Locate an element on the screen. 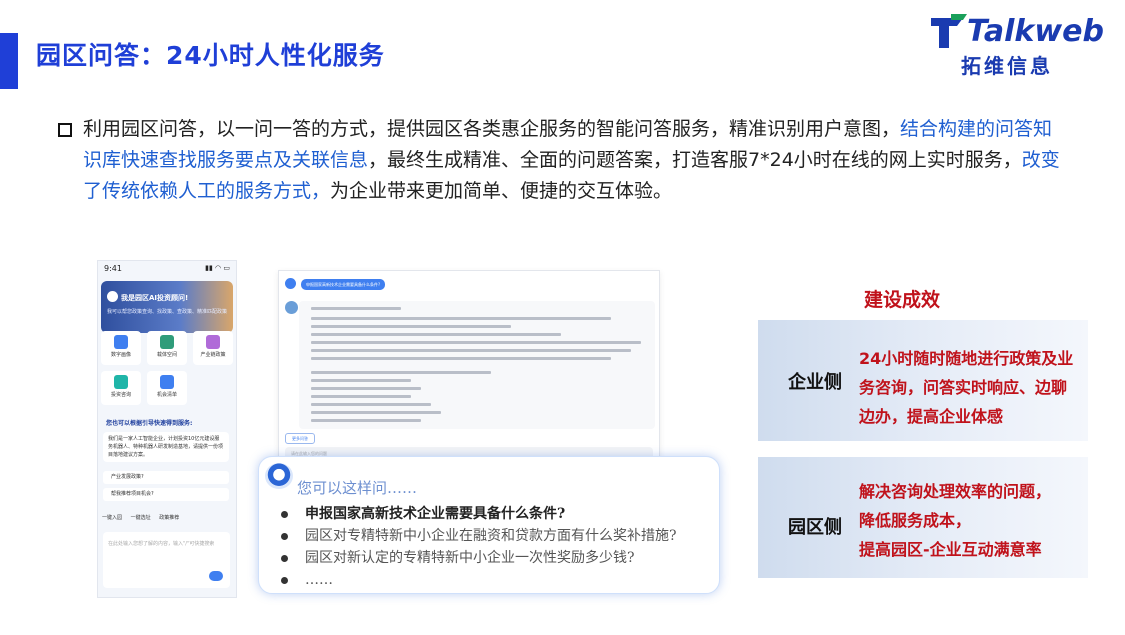  phone-guide-title: 您也可以根据引导快速得到服务: is located at coordinates (149, 423).